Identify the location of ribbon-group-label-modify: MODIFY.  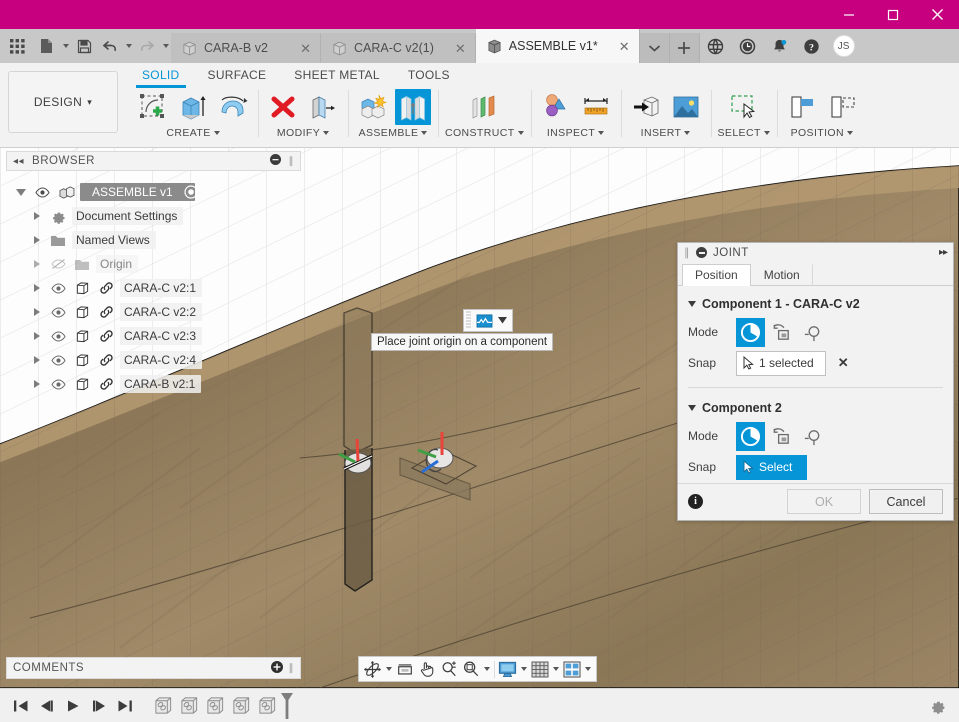
(303, 133).